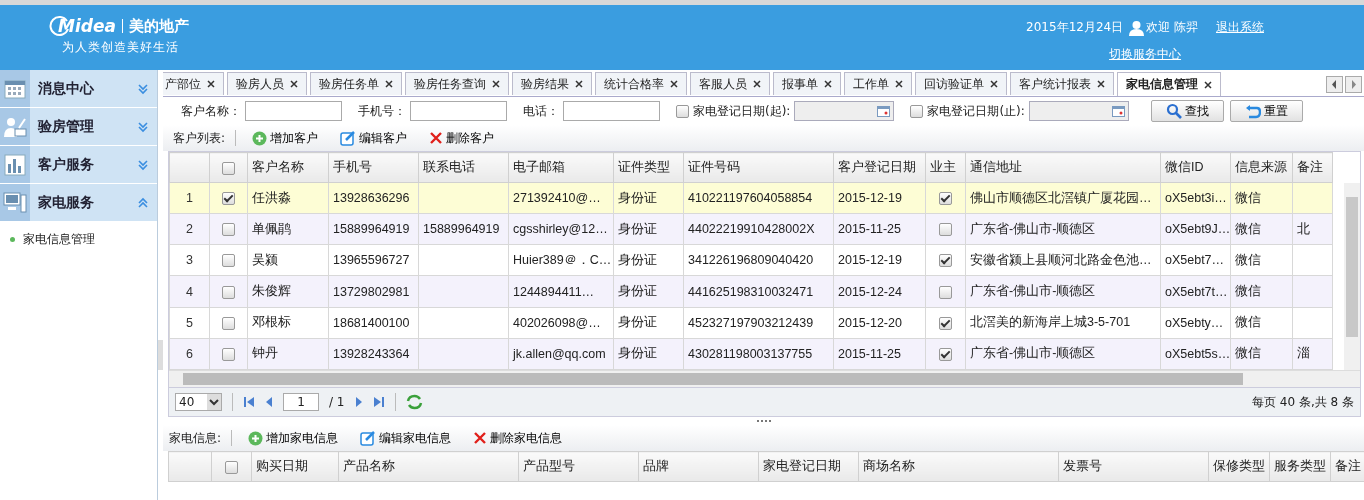  Describe the element at coordinates (1334, 84) in the screenshot. I see `scroll-left-button` at that location.